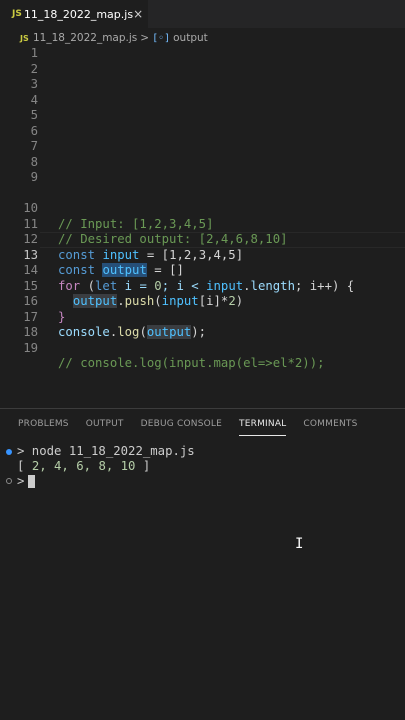 The height and width of the screenshot is (720, 405). I want to click on file-tab: JS 11_18_2022_map.js ×, so click(74, 14).